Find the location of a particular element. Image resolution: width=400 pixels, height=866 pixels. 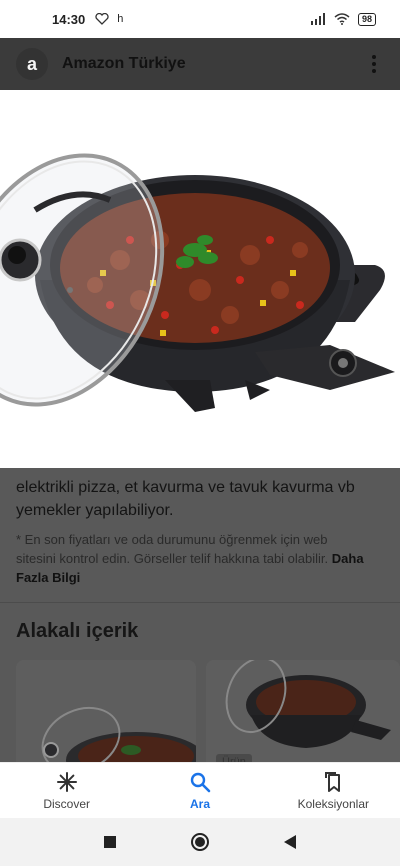

nav-collections: Koleksiyonlar is located at coordinates (333, 790).